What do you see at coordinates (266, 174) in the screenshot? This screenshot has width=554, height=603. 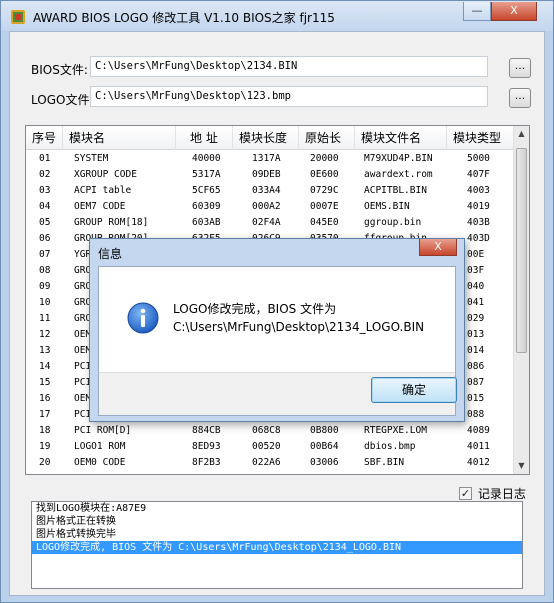 I see `table-cell: 09DEB` at bounding box center [266, 174].